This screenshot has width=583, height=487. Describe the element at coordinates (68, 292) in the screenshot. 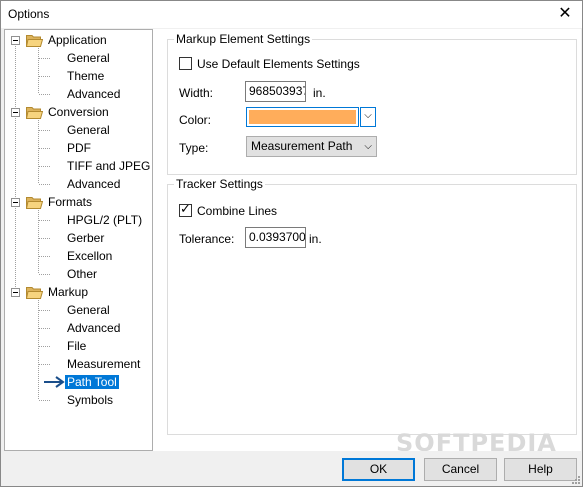

I see `tree-group-markup: Markup` at that location.